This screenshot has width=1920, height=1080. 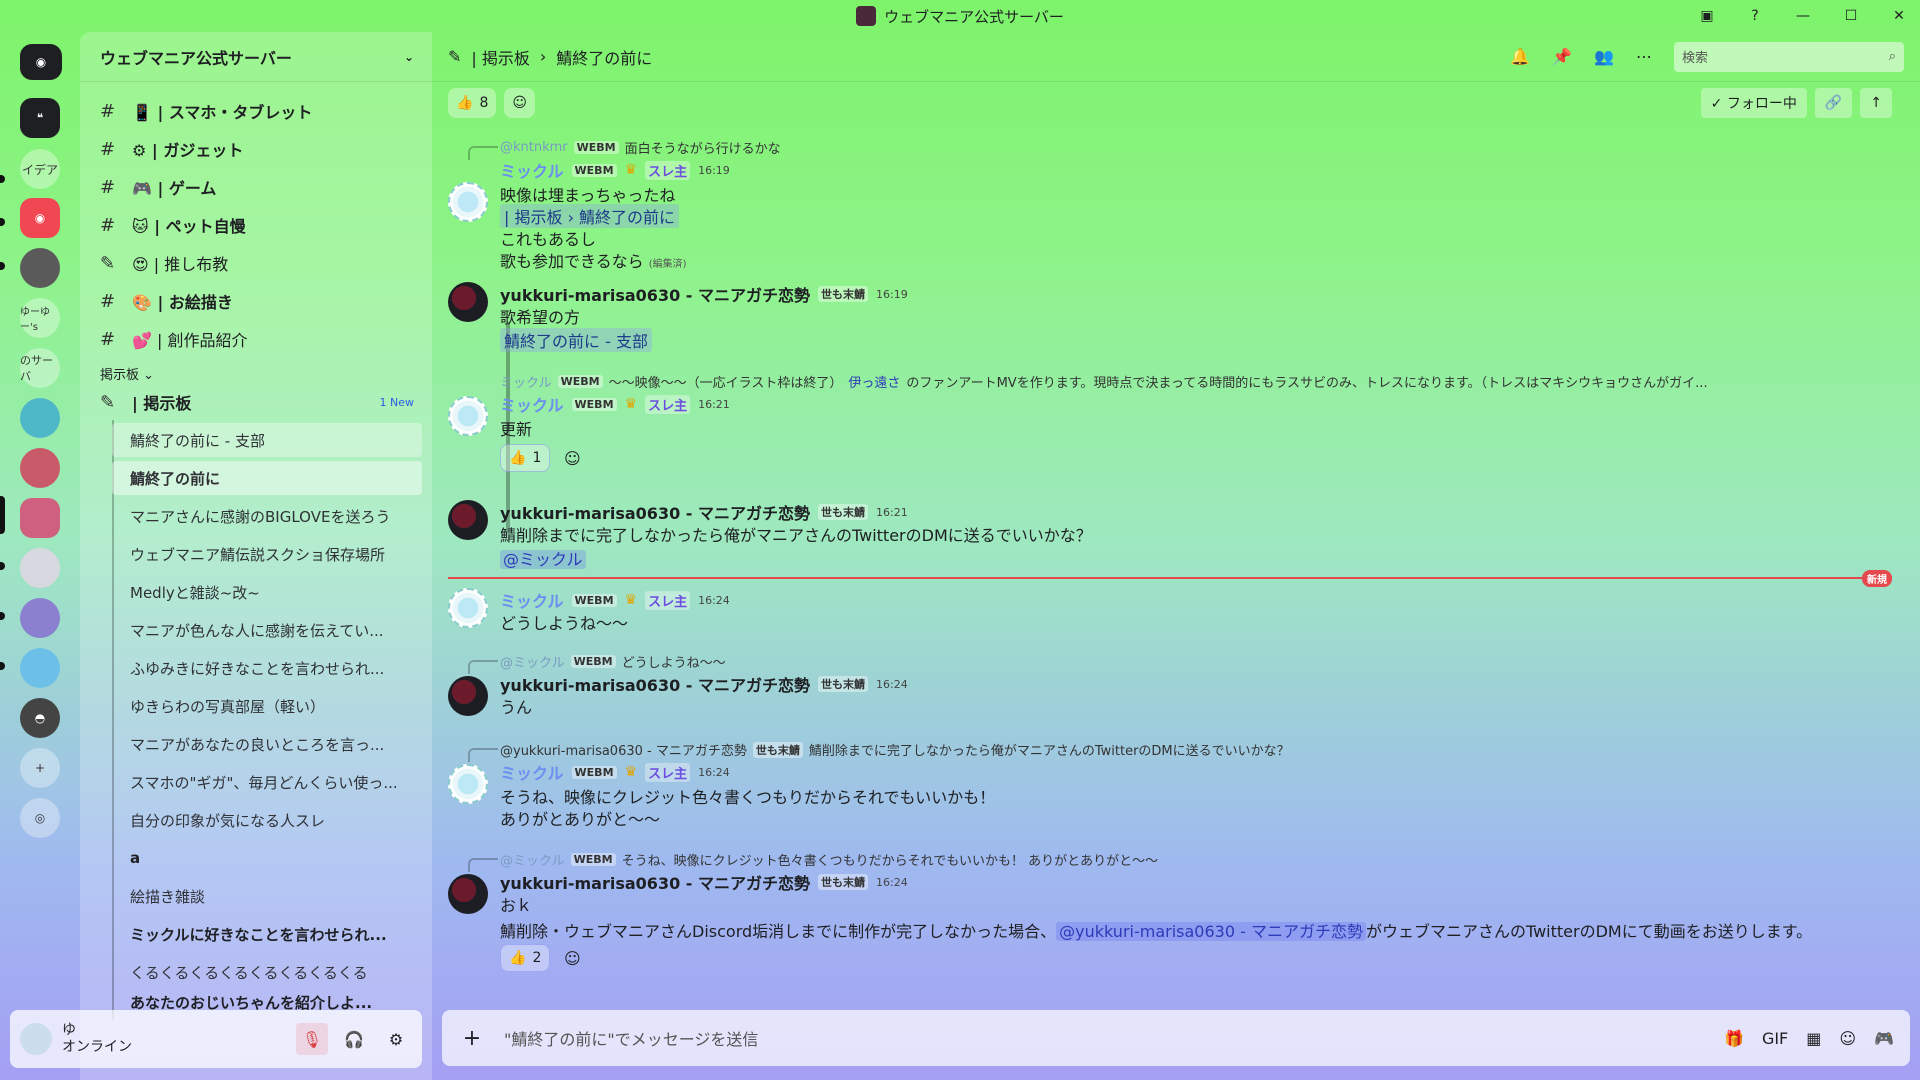 What do you see at coordinates (1753, 103) in the screenshot?
I see `follow-button: ✓ フォロー中` at bounding box center [1753, 103].